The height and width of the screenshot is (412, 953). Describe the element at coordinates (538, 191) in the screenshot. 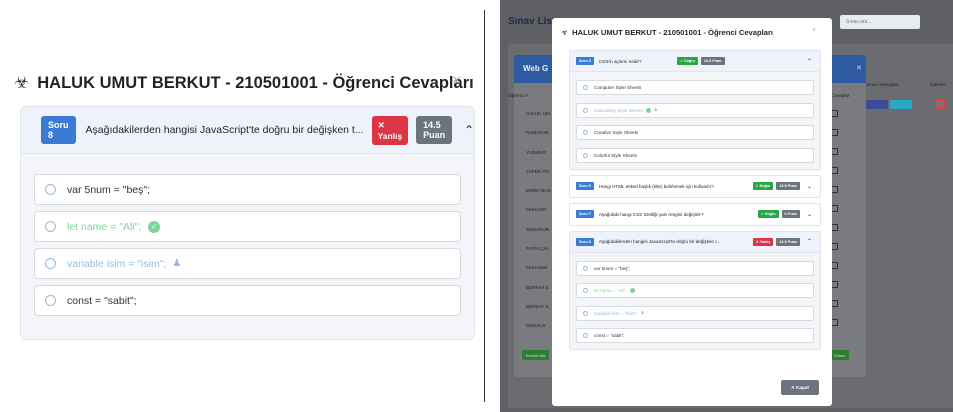

I see `student-name: EMRE MUS` at that location.